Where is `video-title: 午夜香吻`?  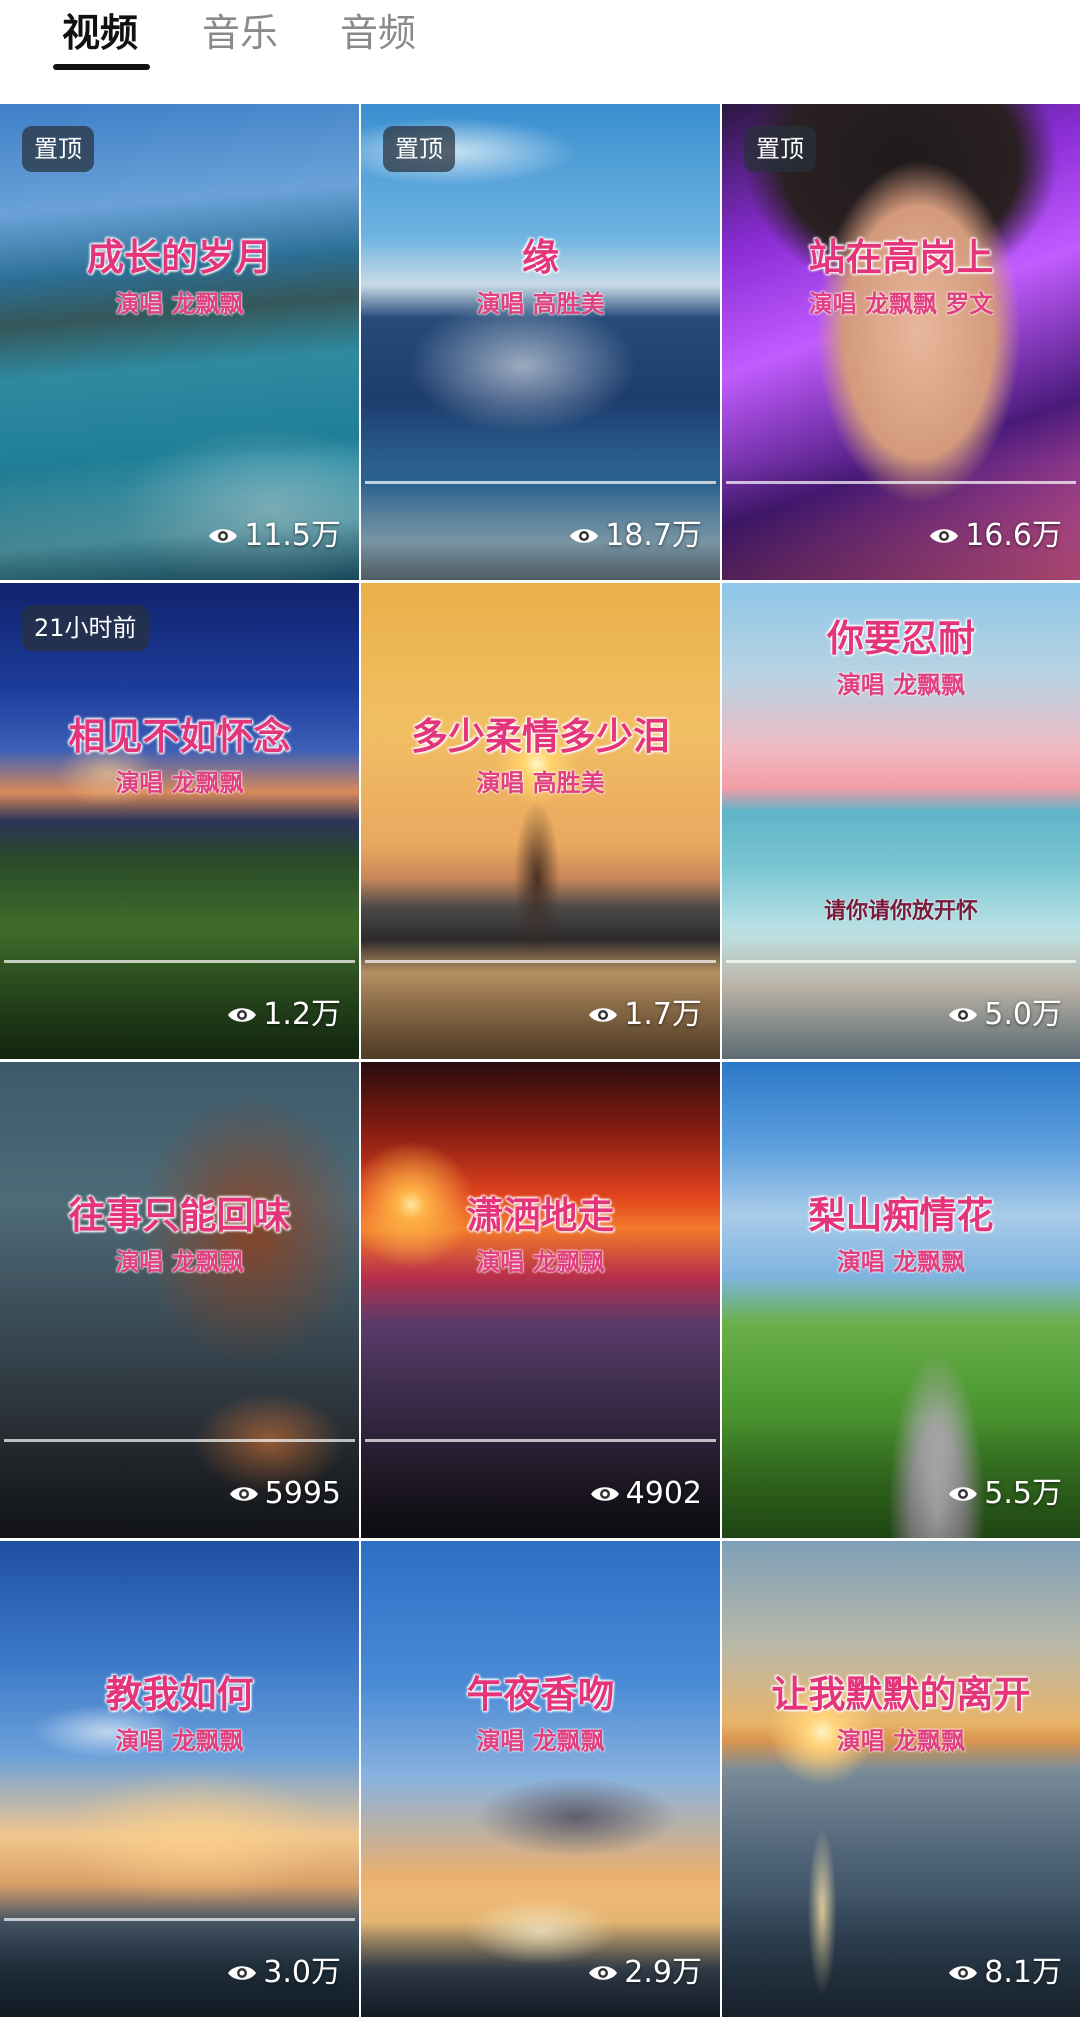 video-title: 午夜香吻 is located at coordinates (540, 1694).